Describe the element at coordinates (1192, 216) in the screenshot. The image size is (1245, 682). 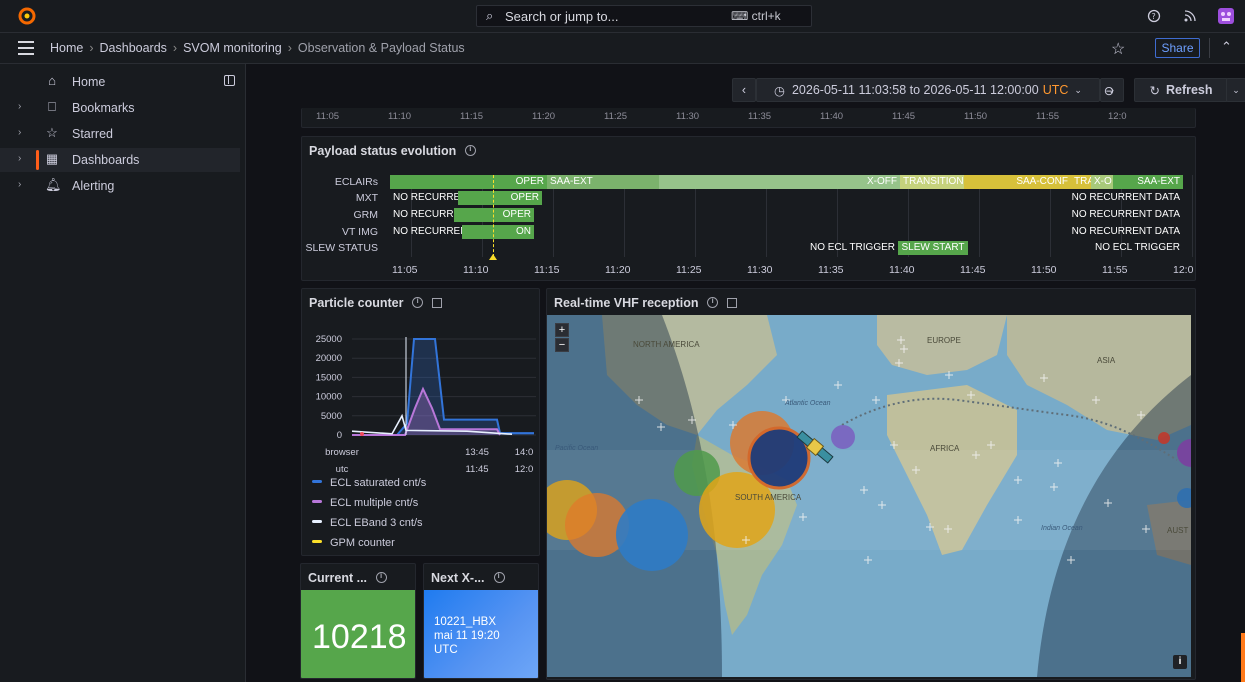
I see `grid-line` at that location.